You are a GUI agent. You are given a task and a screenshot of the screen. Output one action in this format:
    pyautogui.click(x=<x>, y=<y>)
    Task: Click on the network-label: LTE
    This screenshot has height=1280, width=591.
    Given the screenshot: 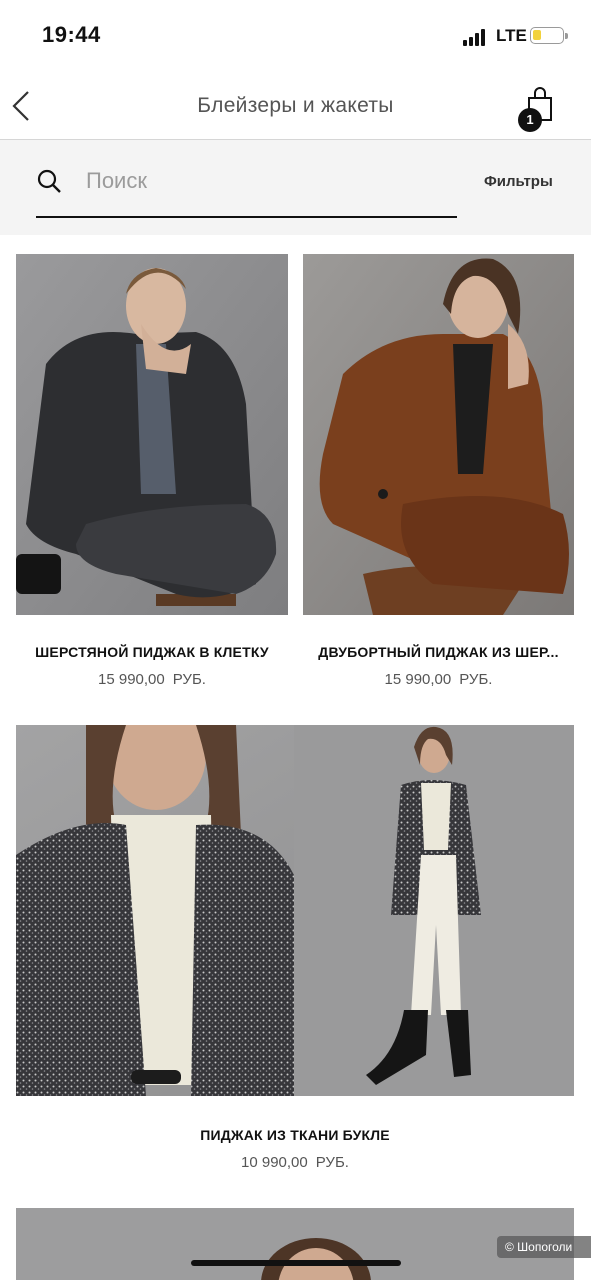 What is the action you would take?
    pyautogui.click(x=511, y=35)
    